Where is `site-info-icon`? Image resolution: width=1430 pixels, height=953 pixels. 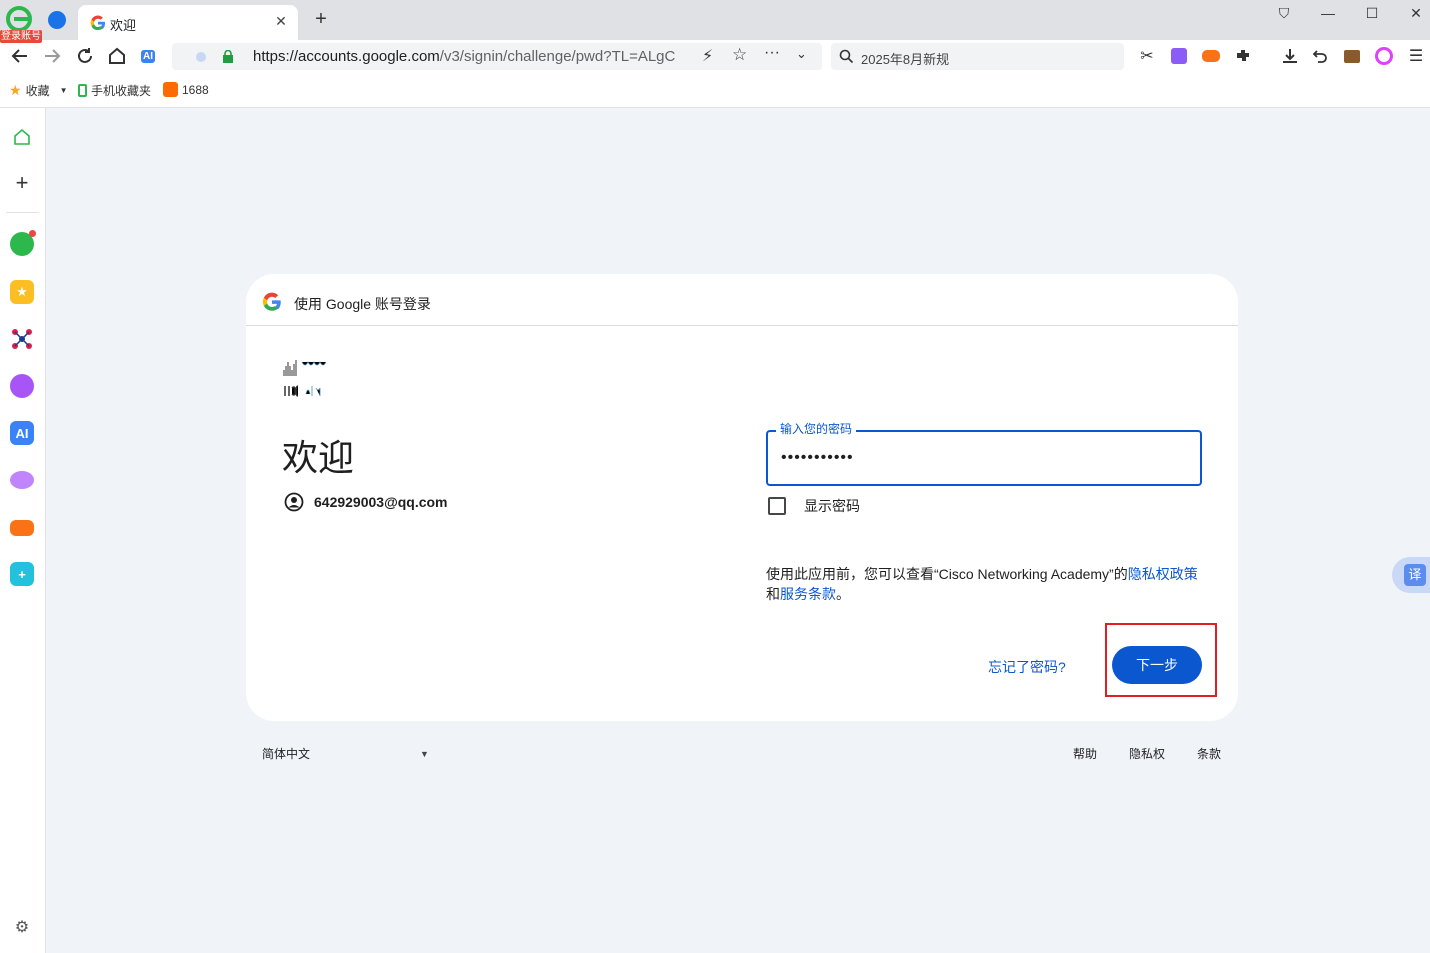
site-info-icon is located at coordinates (201, 57).